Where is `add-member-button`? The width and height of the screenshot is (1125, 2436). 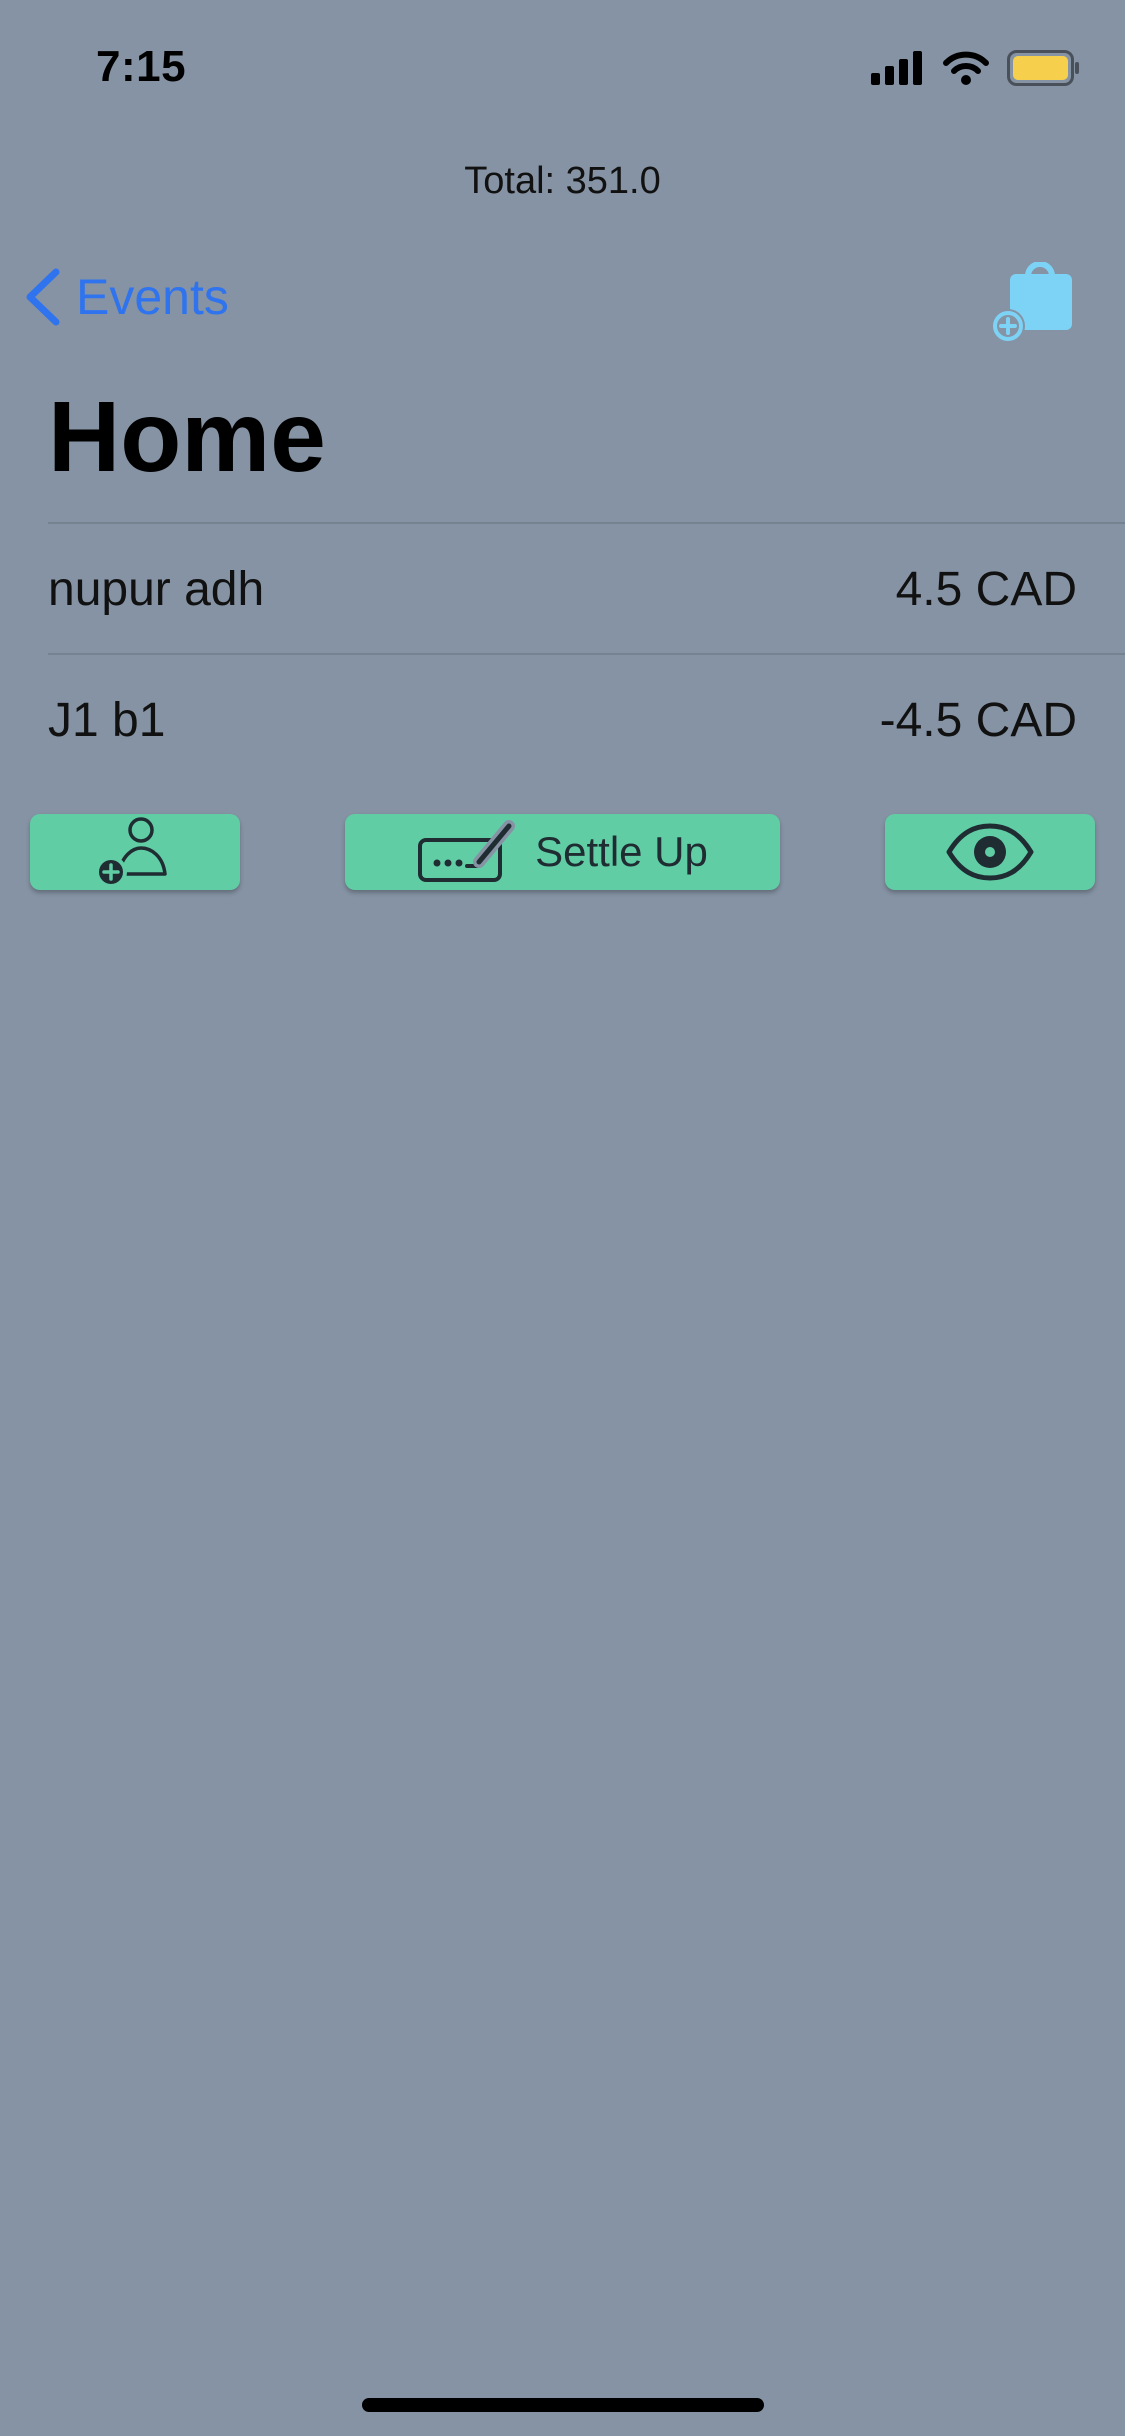
add-member-button is located at coordinates (135, 852).